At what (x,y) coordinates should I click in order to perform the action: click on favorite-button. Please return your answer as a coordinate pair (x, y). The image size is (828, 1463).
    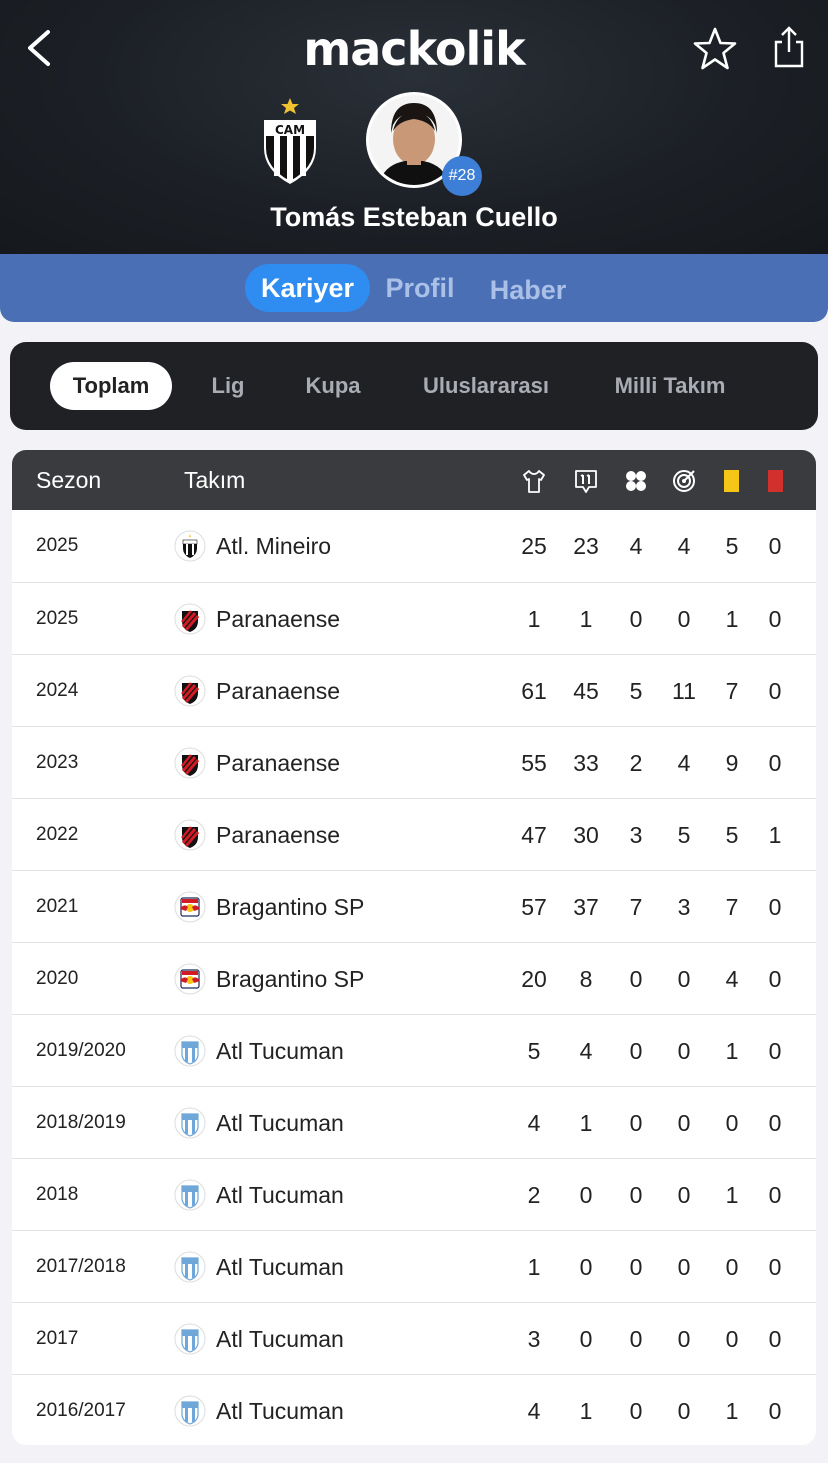
    Looking at the image, I should click on (715, 49).